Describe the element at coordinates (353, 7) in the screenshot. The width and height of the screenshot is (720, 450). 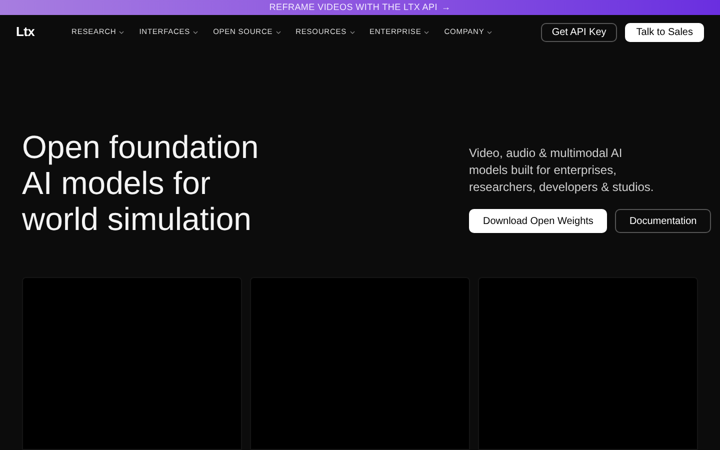
I see `banner-text: REFRAME VIDEOS WITH THE LTX API` at that location.